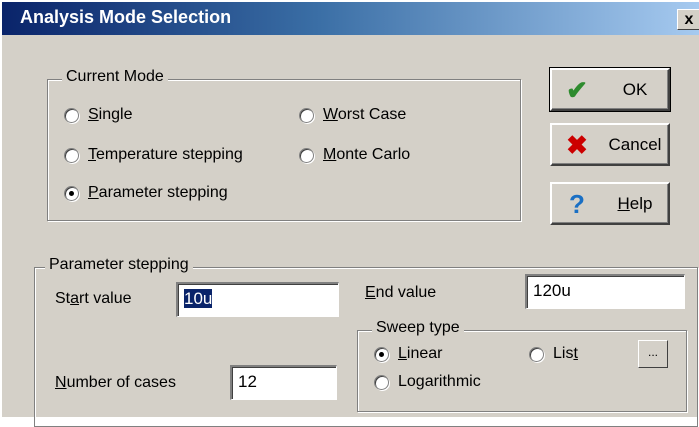  I want to click on mode-single-label: Single, so click(110, 114).